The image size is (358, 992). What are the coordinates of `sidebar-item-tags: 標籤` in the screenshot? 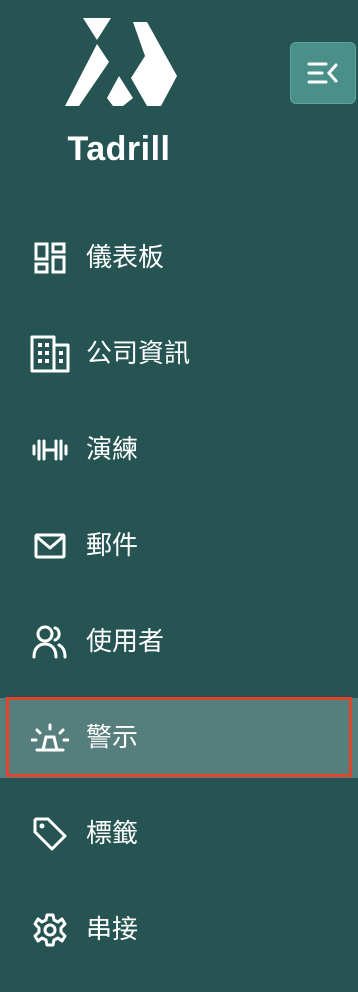 It's located at (179, 834).